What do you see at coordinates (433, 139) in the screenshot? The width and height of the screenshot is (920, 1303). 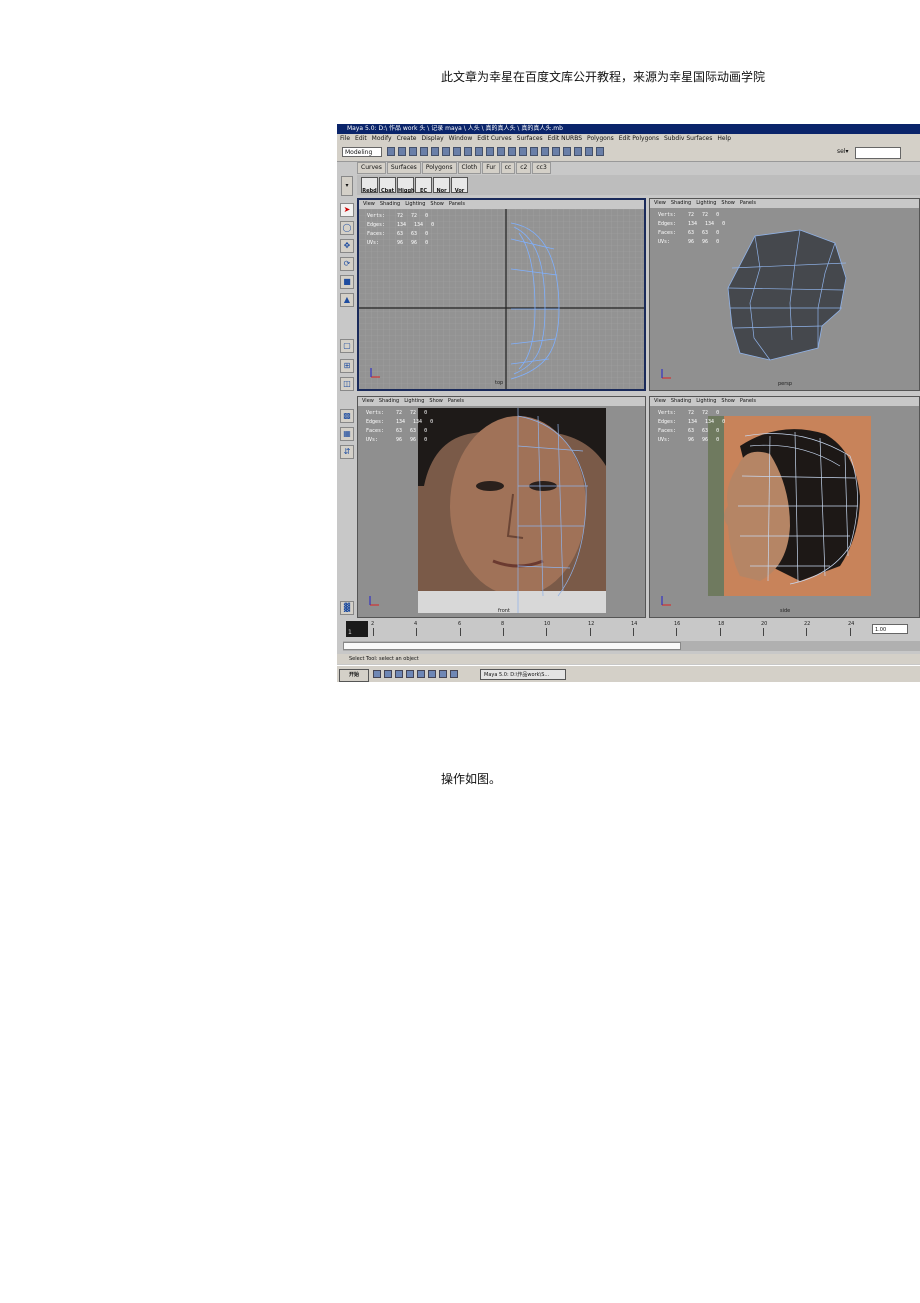 I see `menu-display: Display` at bounding box center [433, 139].